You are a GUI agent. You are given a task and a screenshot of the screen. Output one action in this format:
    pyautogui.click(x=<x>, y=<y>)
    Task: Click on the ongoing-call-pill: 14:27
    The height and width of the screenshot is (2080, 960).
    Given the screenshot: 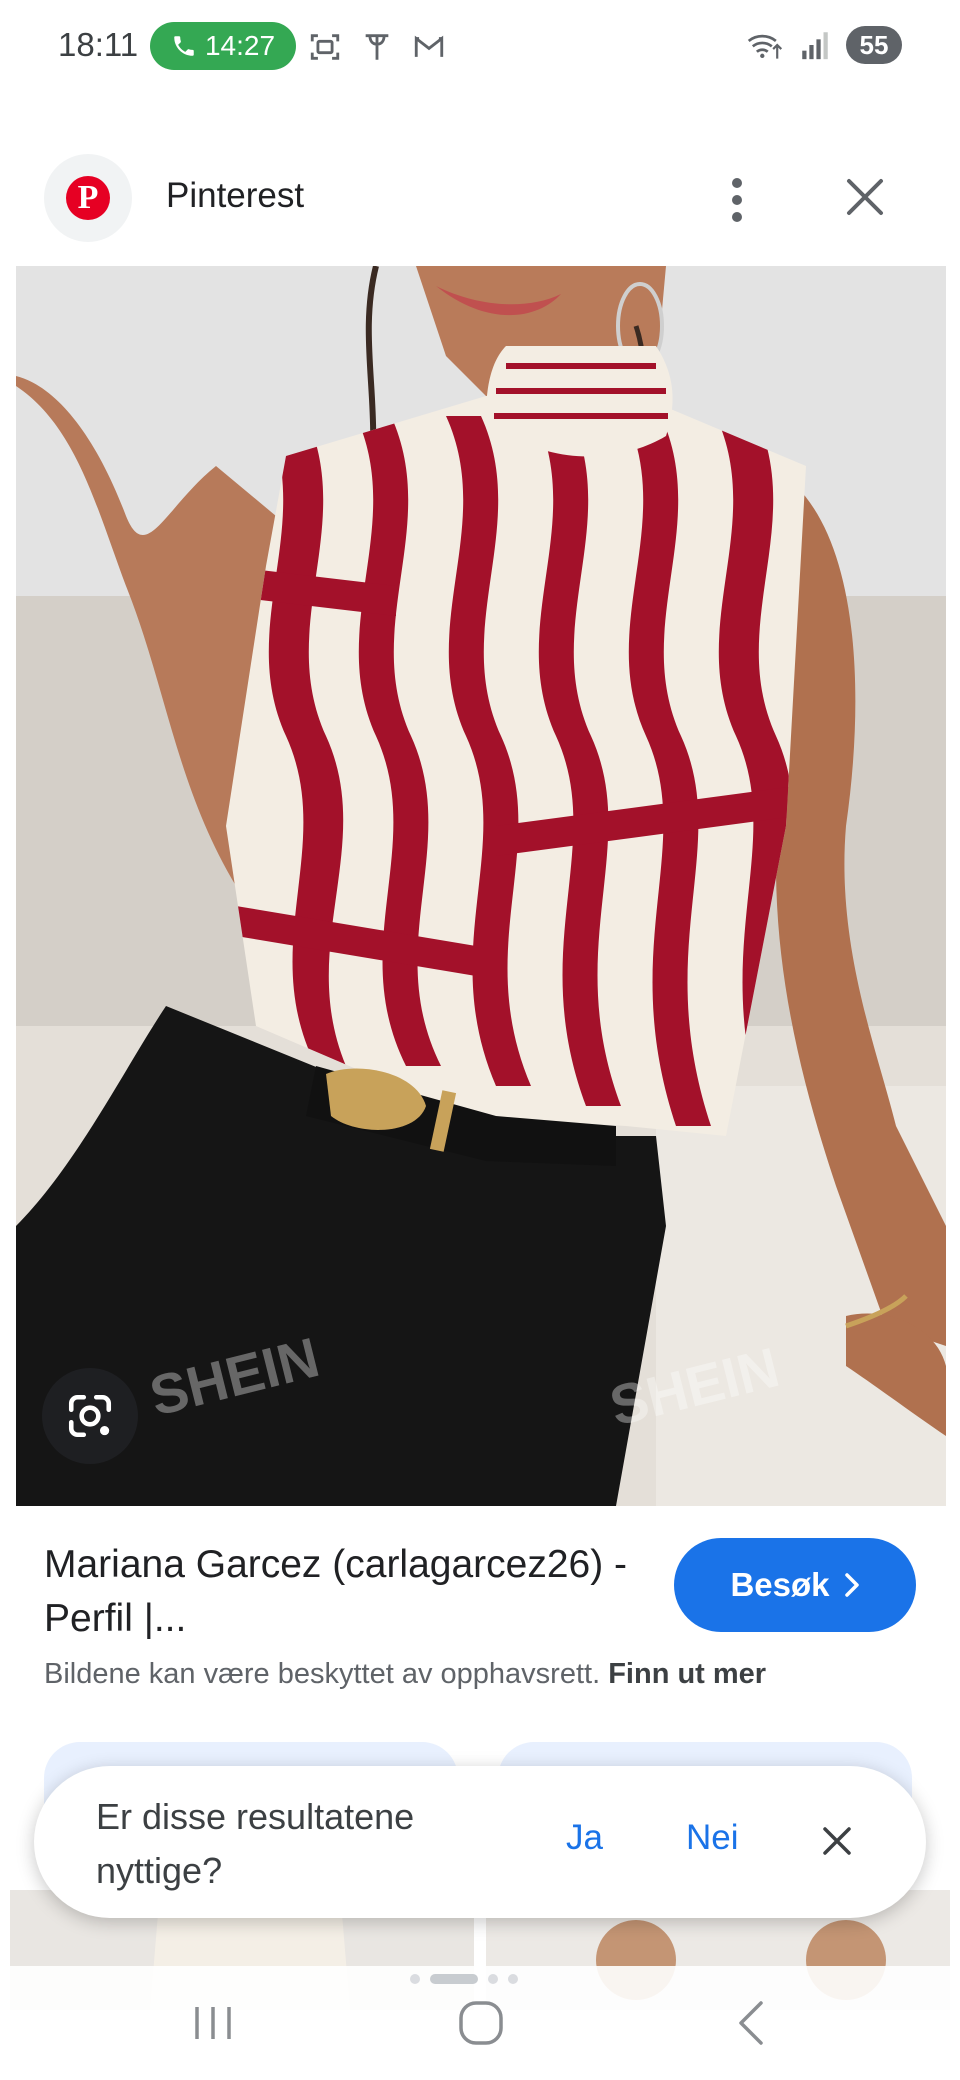 What is the action you would take?
    pyautogui.click(x=223, y=46)
    